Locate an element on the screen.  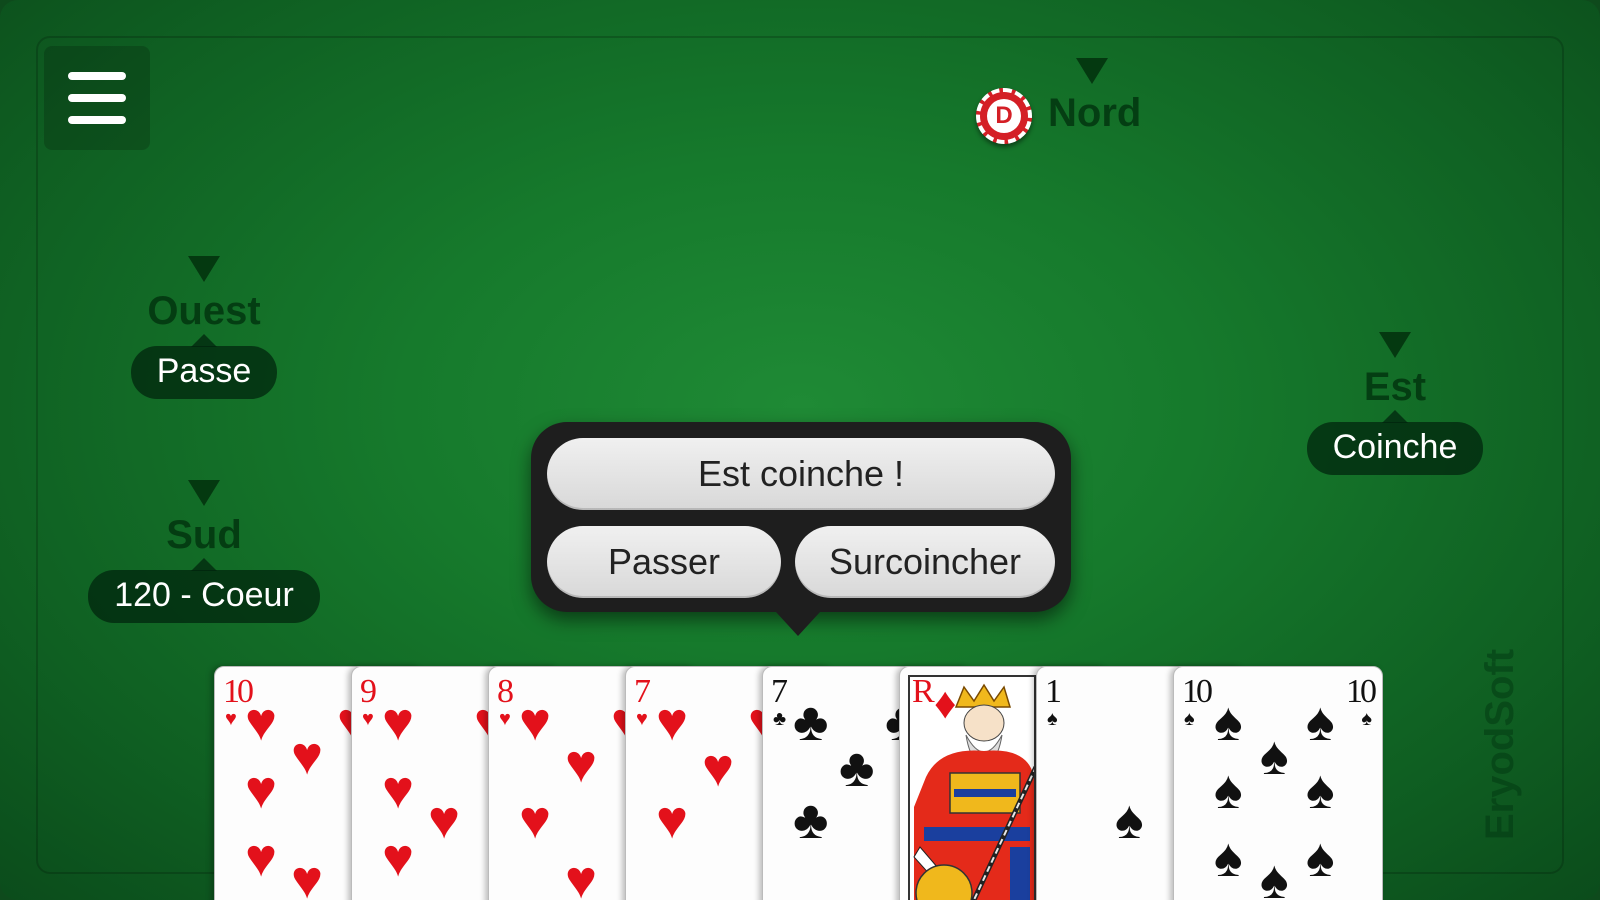
player-east: Est Coinche is located at coordinates (1395, 403).